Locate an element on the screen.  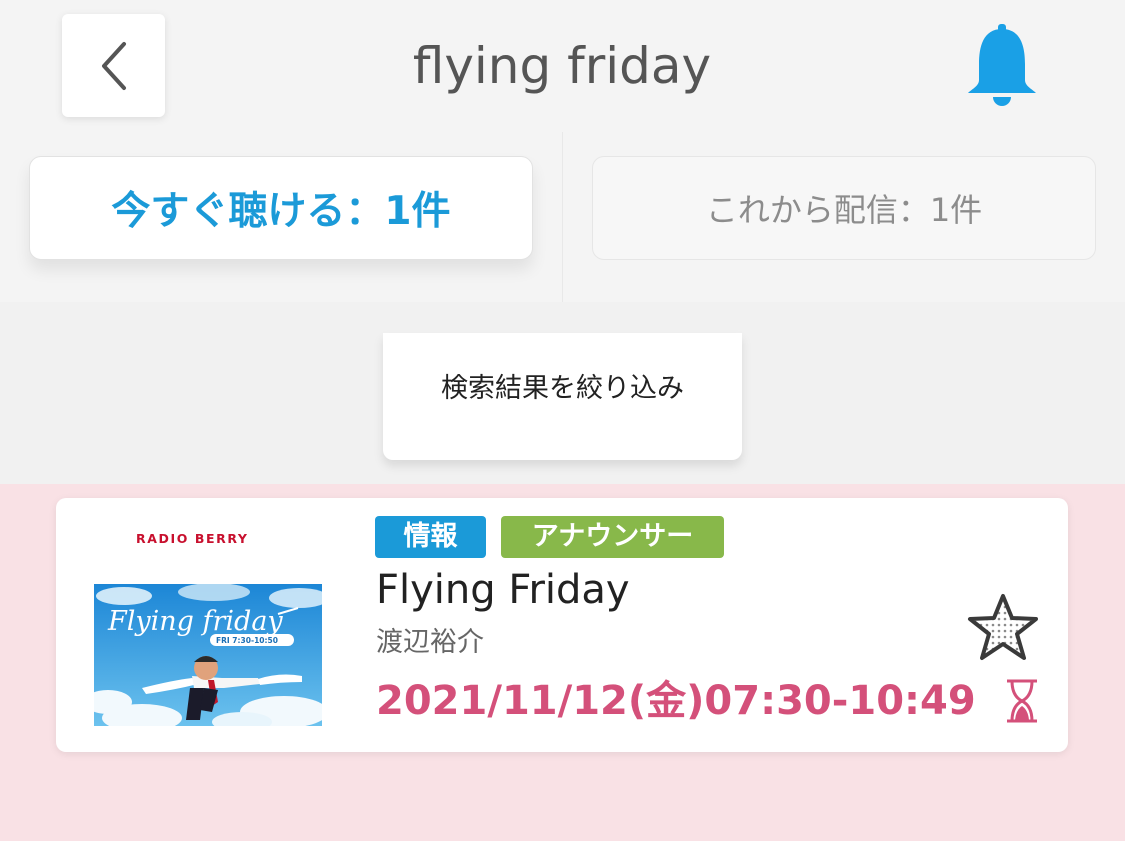
tab-upcoming: これから配信：1件 is located at coordinates (844, 208).